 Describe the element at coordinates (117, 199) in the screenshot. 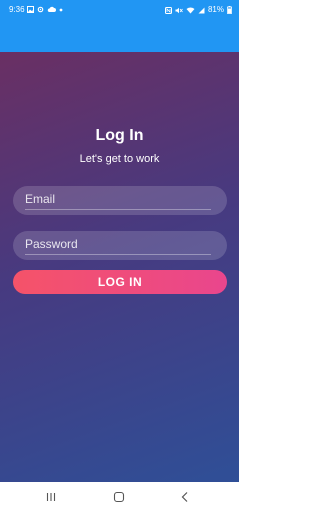

I see `email-input` at that location.